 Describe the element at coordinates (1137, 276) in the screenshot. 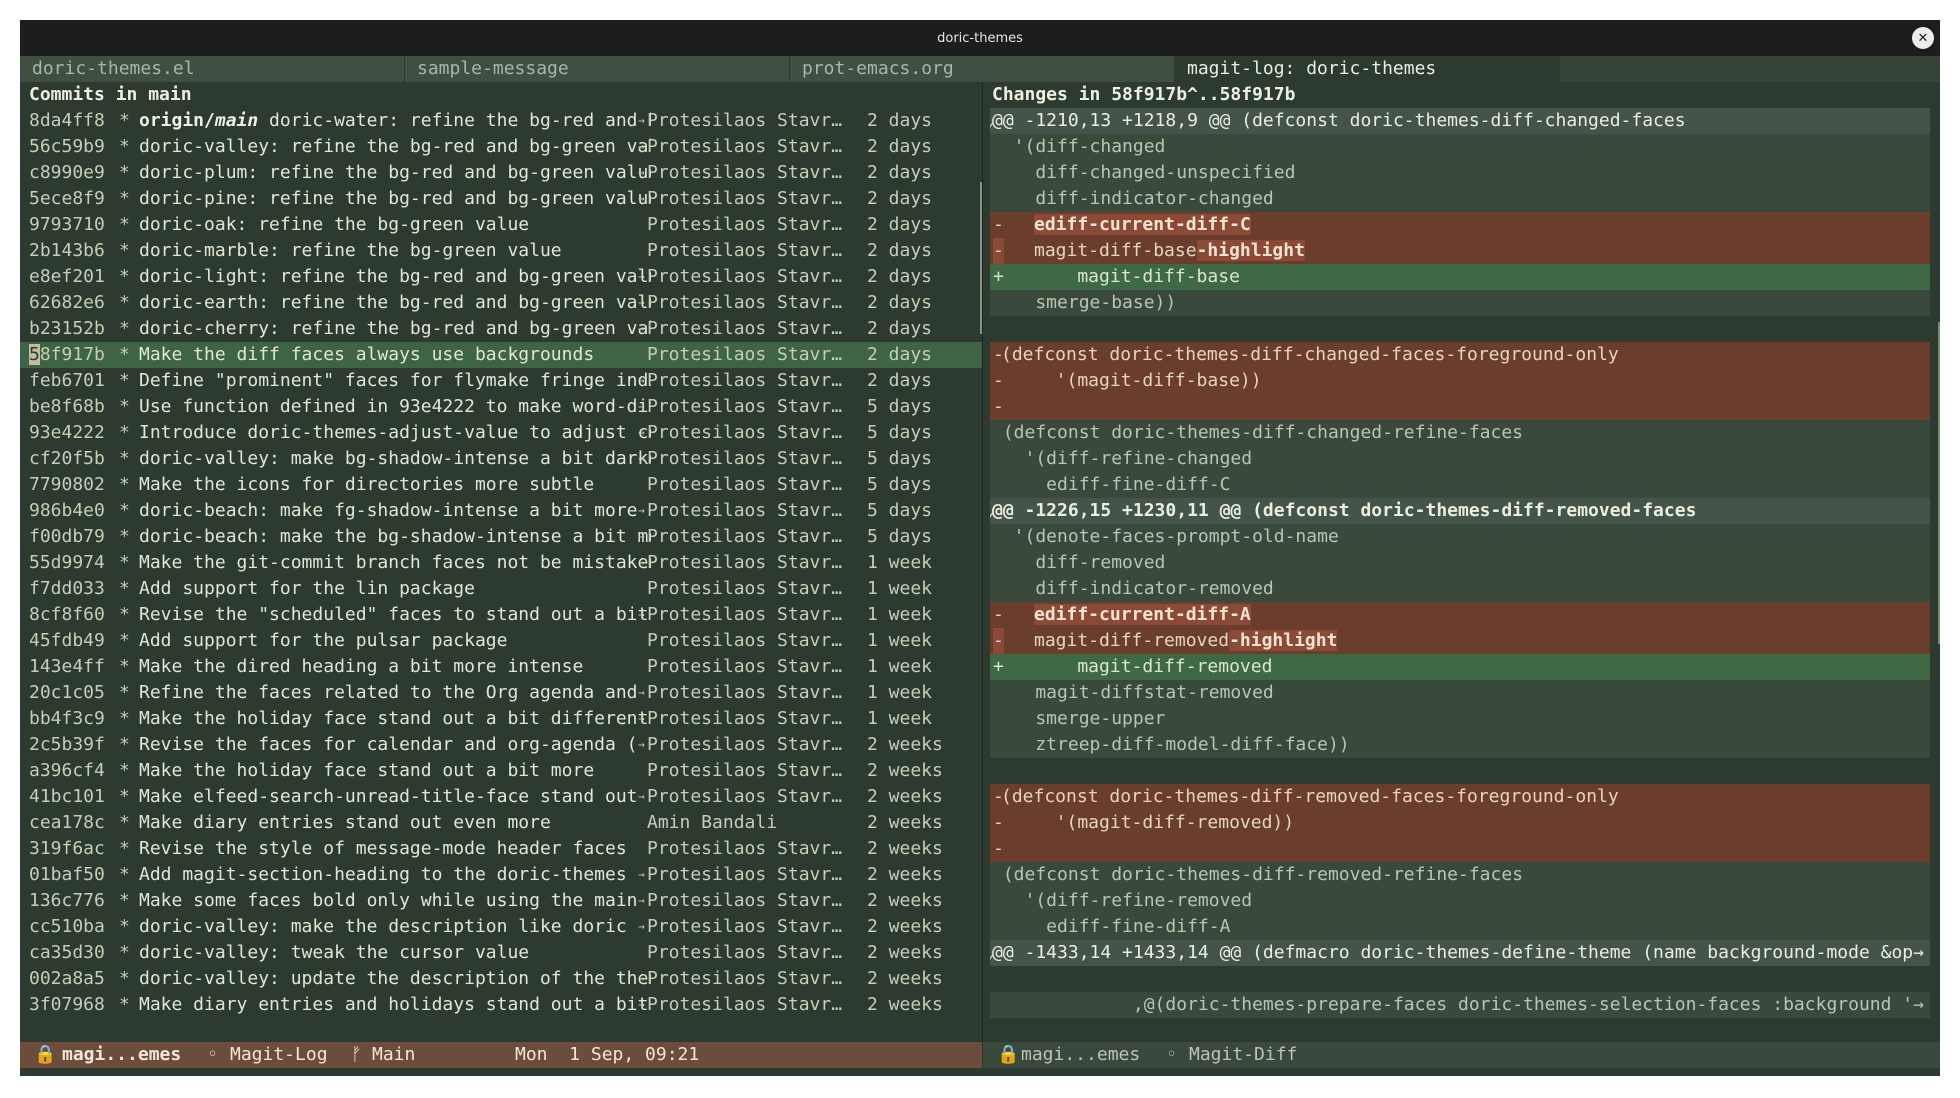

I see `diff-line-text: magit-diff-base` at that location.